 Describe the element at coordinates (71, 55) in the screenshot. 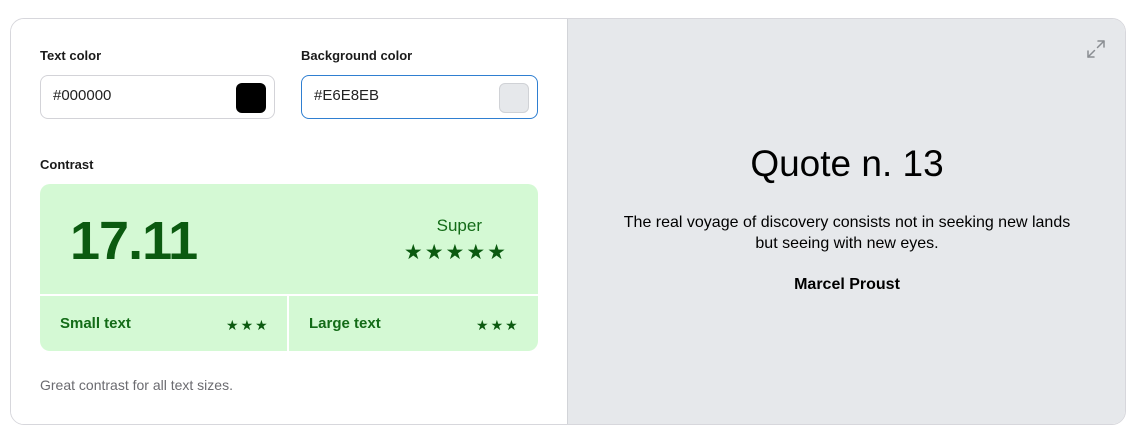

I see `text-color-label: Text color` at that location.